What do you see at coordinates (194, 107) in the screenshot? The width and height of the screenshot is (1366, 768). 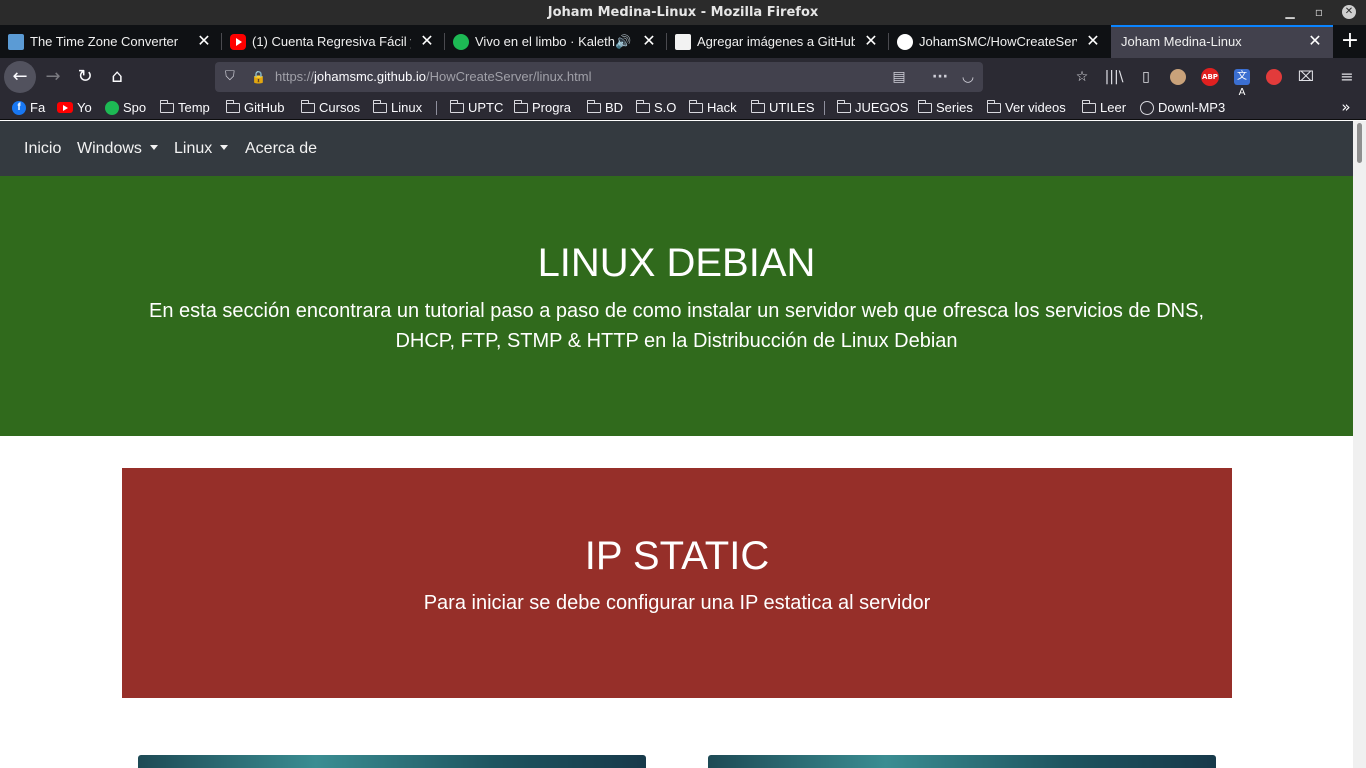 I see `bookmark-label: Temp` at bounding box center [194, 107].